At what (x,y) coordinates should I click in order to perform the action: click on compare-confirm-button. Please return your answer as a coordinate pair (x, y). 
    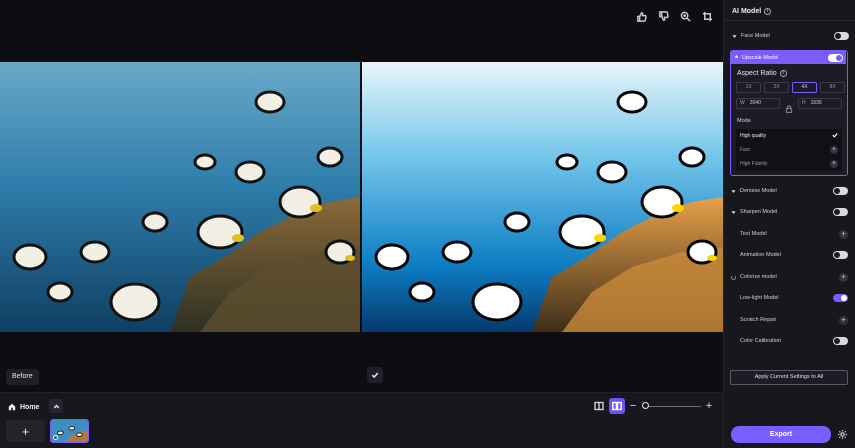
    Looking at the image, I should click on (375, 375).